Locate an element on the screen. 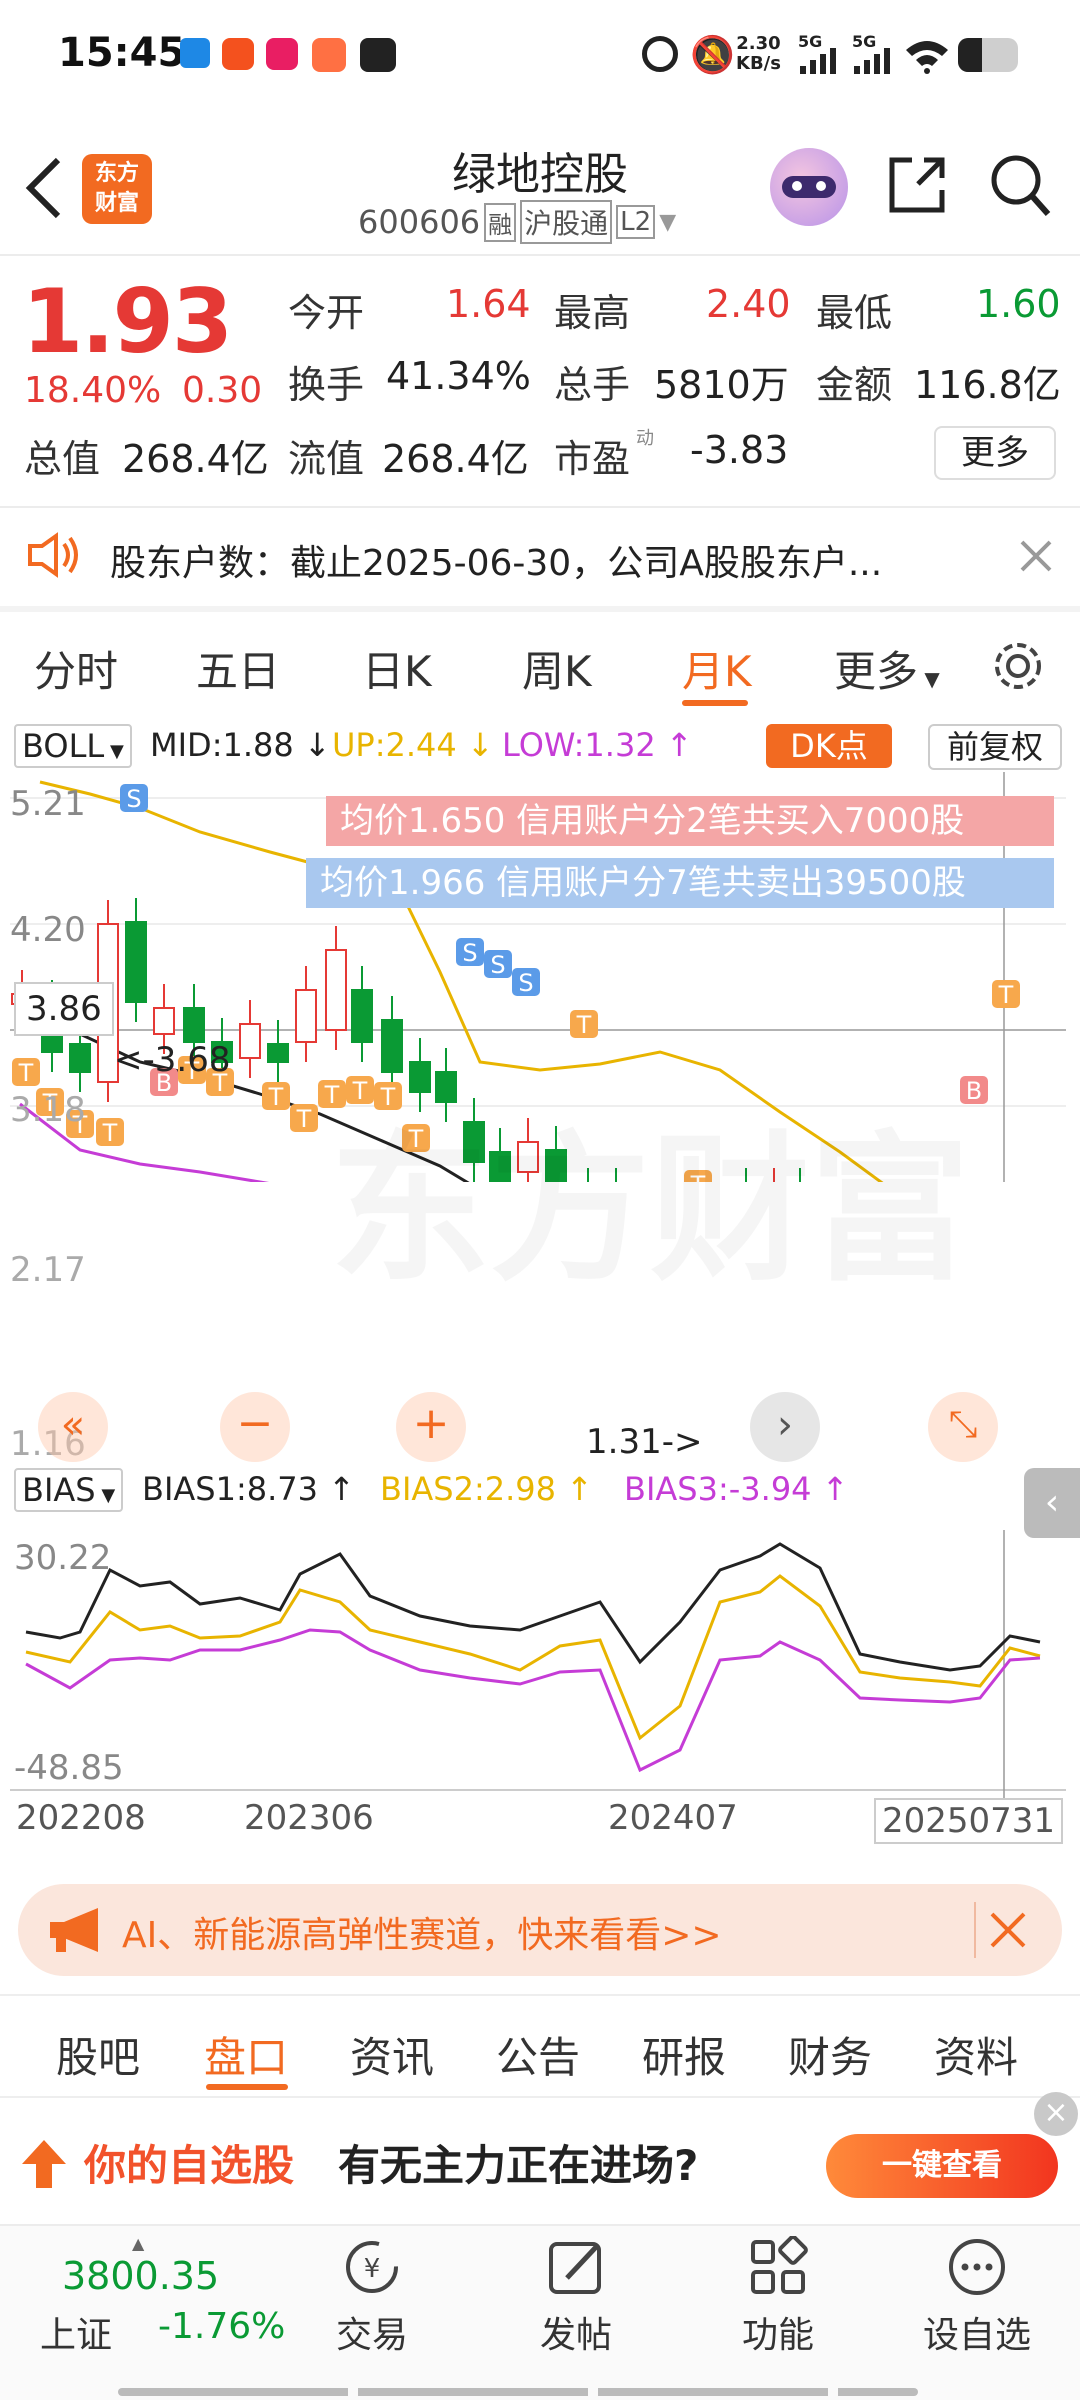 The height and width of the screenshot is (2400, 1080). amount-value: 116.8亿 is located at coordinates (987, 385).